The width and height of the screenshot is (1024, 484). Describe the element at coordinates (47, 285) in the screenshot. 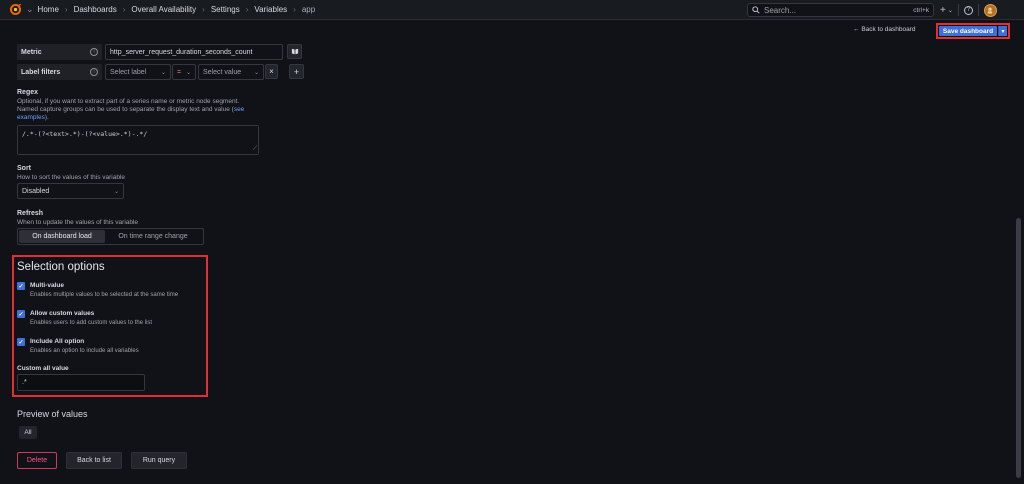

I see `multi-value-label: Multi-value` at that location.